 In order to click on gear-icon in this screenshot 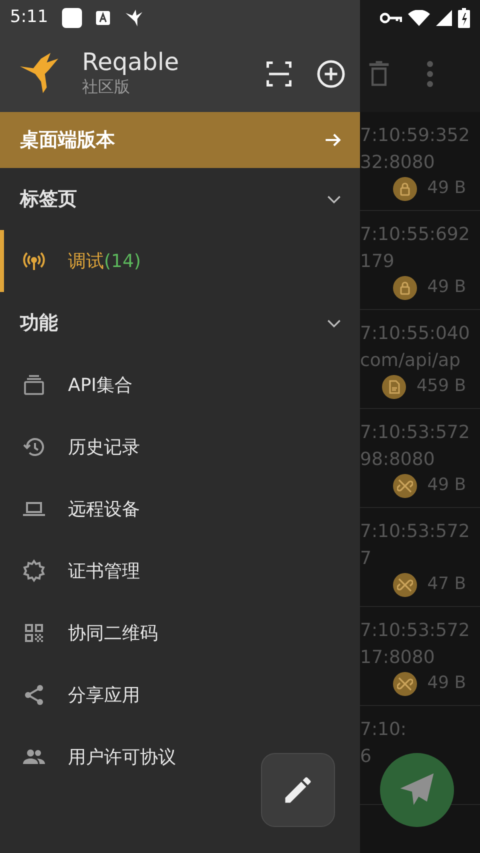, I will do `click(34, 571)`.